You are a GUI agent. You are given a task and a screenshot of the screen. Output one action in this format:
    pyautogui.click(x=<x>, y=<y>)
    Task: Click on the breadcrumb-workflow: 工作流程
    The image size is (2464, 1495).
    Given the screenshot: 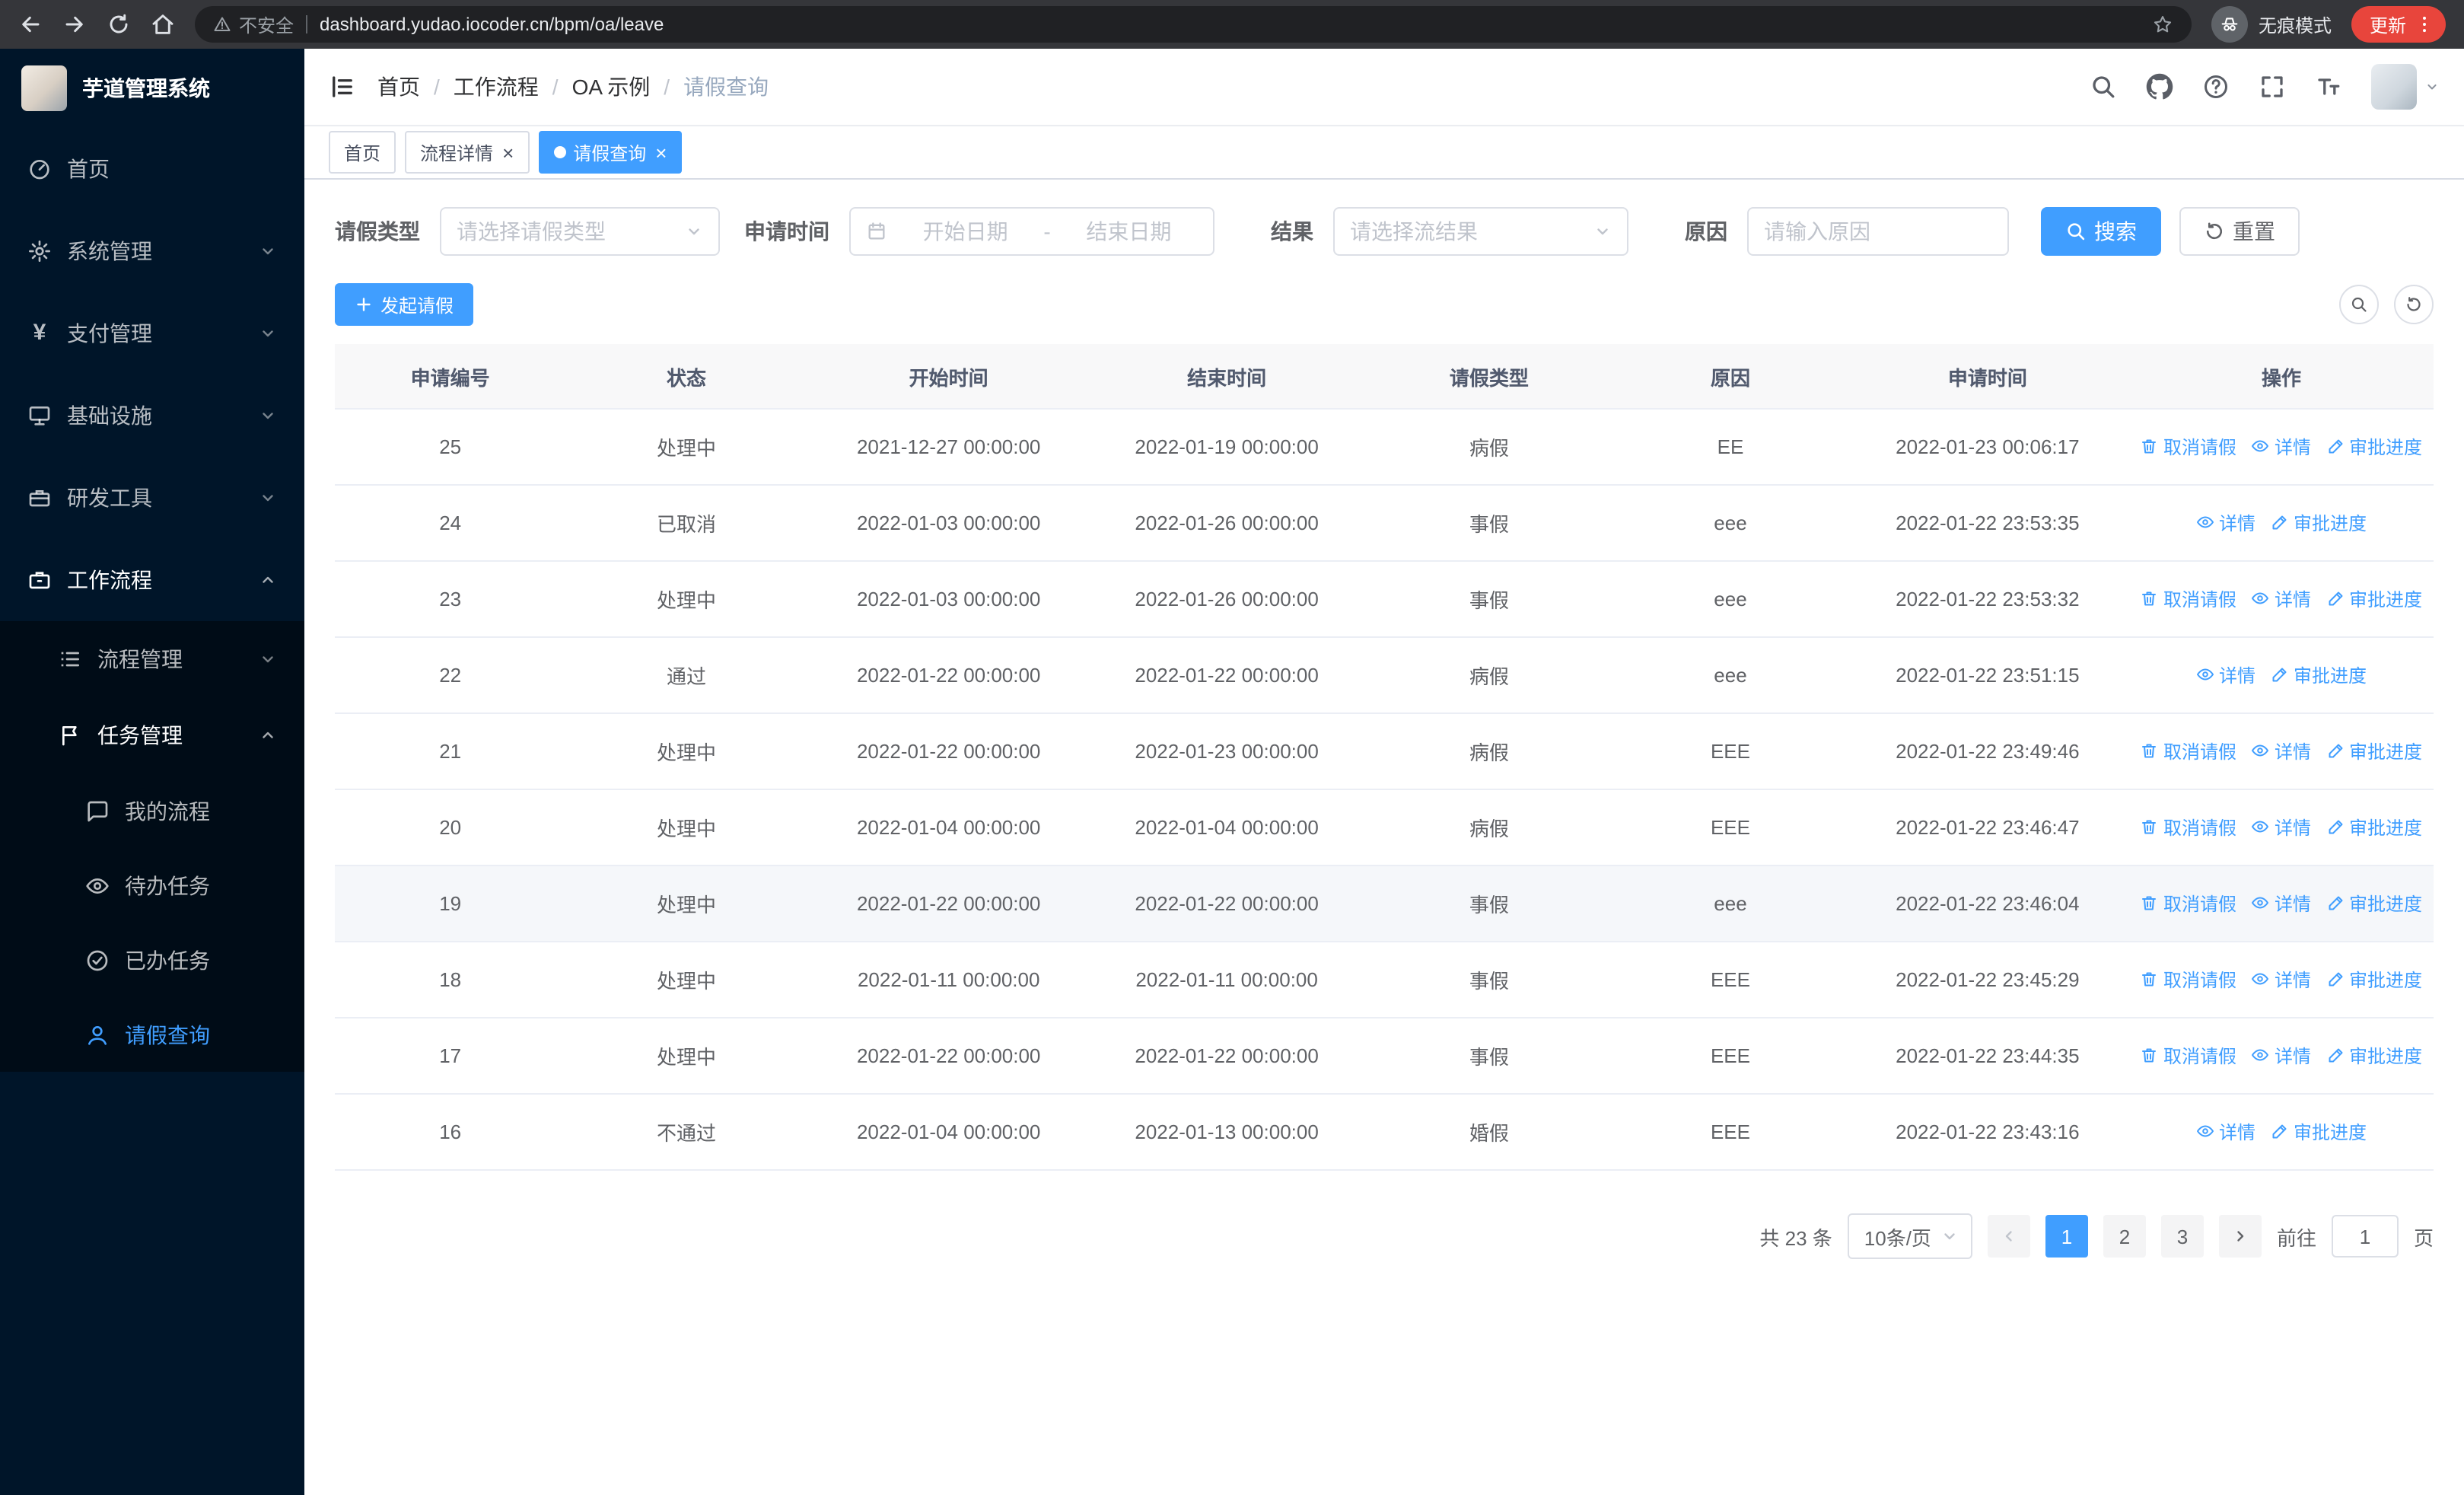 What is the action you would take?
    pyautogui.click(x=496, y=87)
    